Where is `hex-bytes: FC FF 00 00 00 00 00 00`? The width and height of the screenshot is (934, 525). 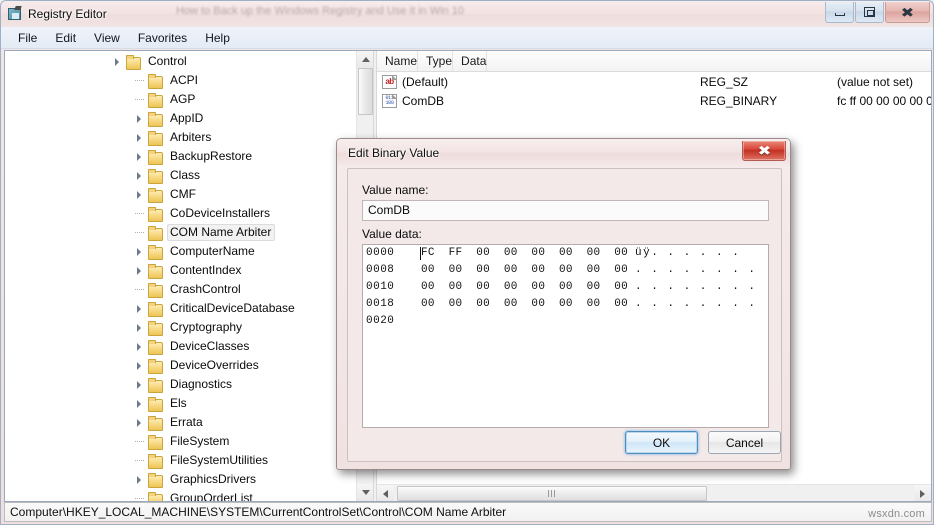 hex-bytes: FC FF 00 00 00 00 00 00 is located at coordinates (525, 253).